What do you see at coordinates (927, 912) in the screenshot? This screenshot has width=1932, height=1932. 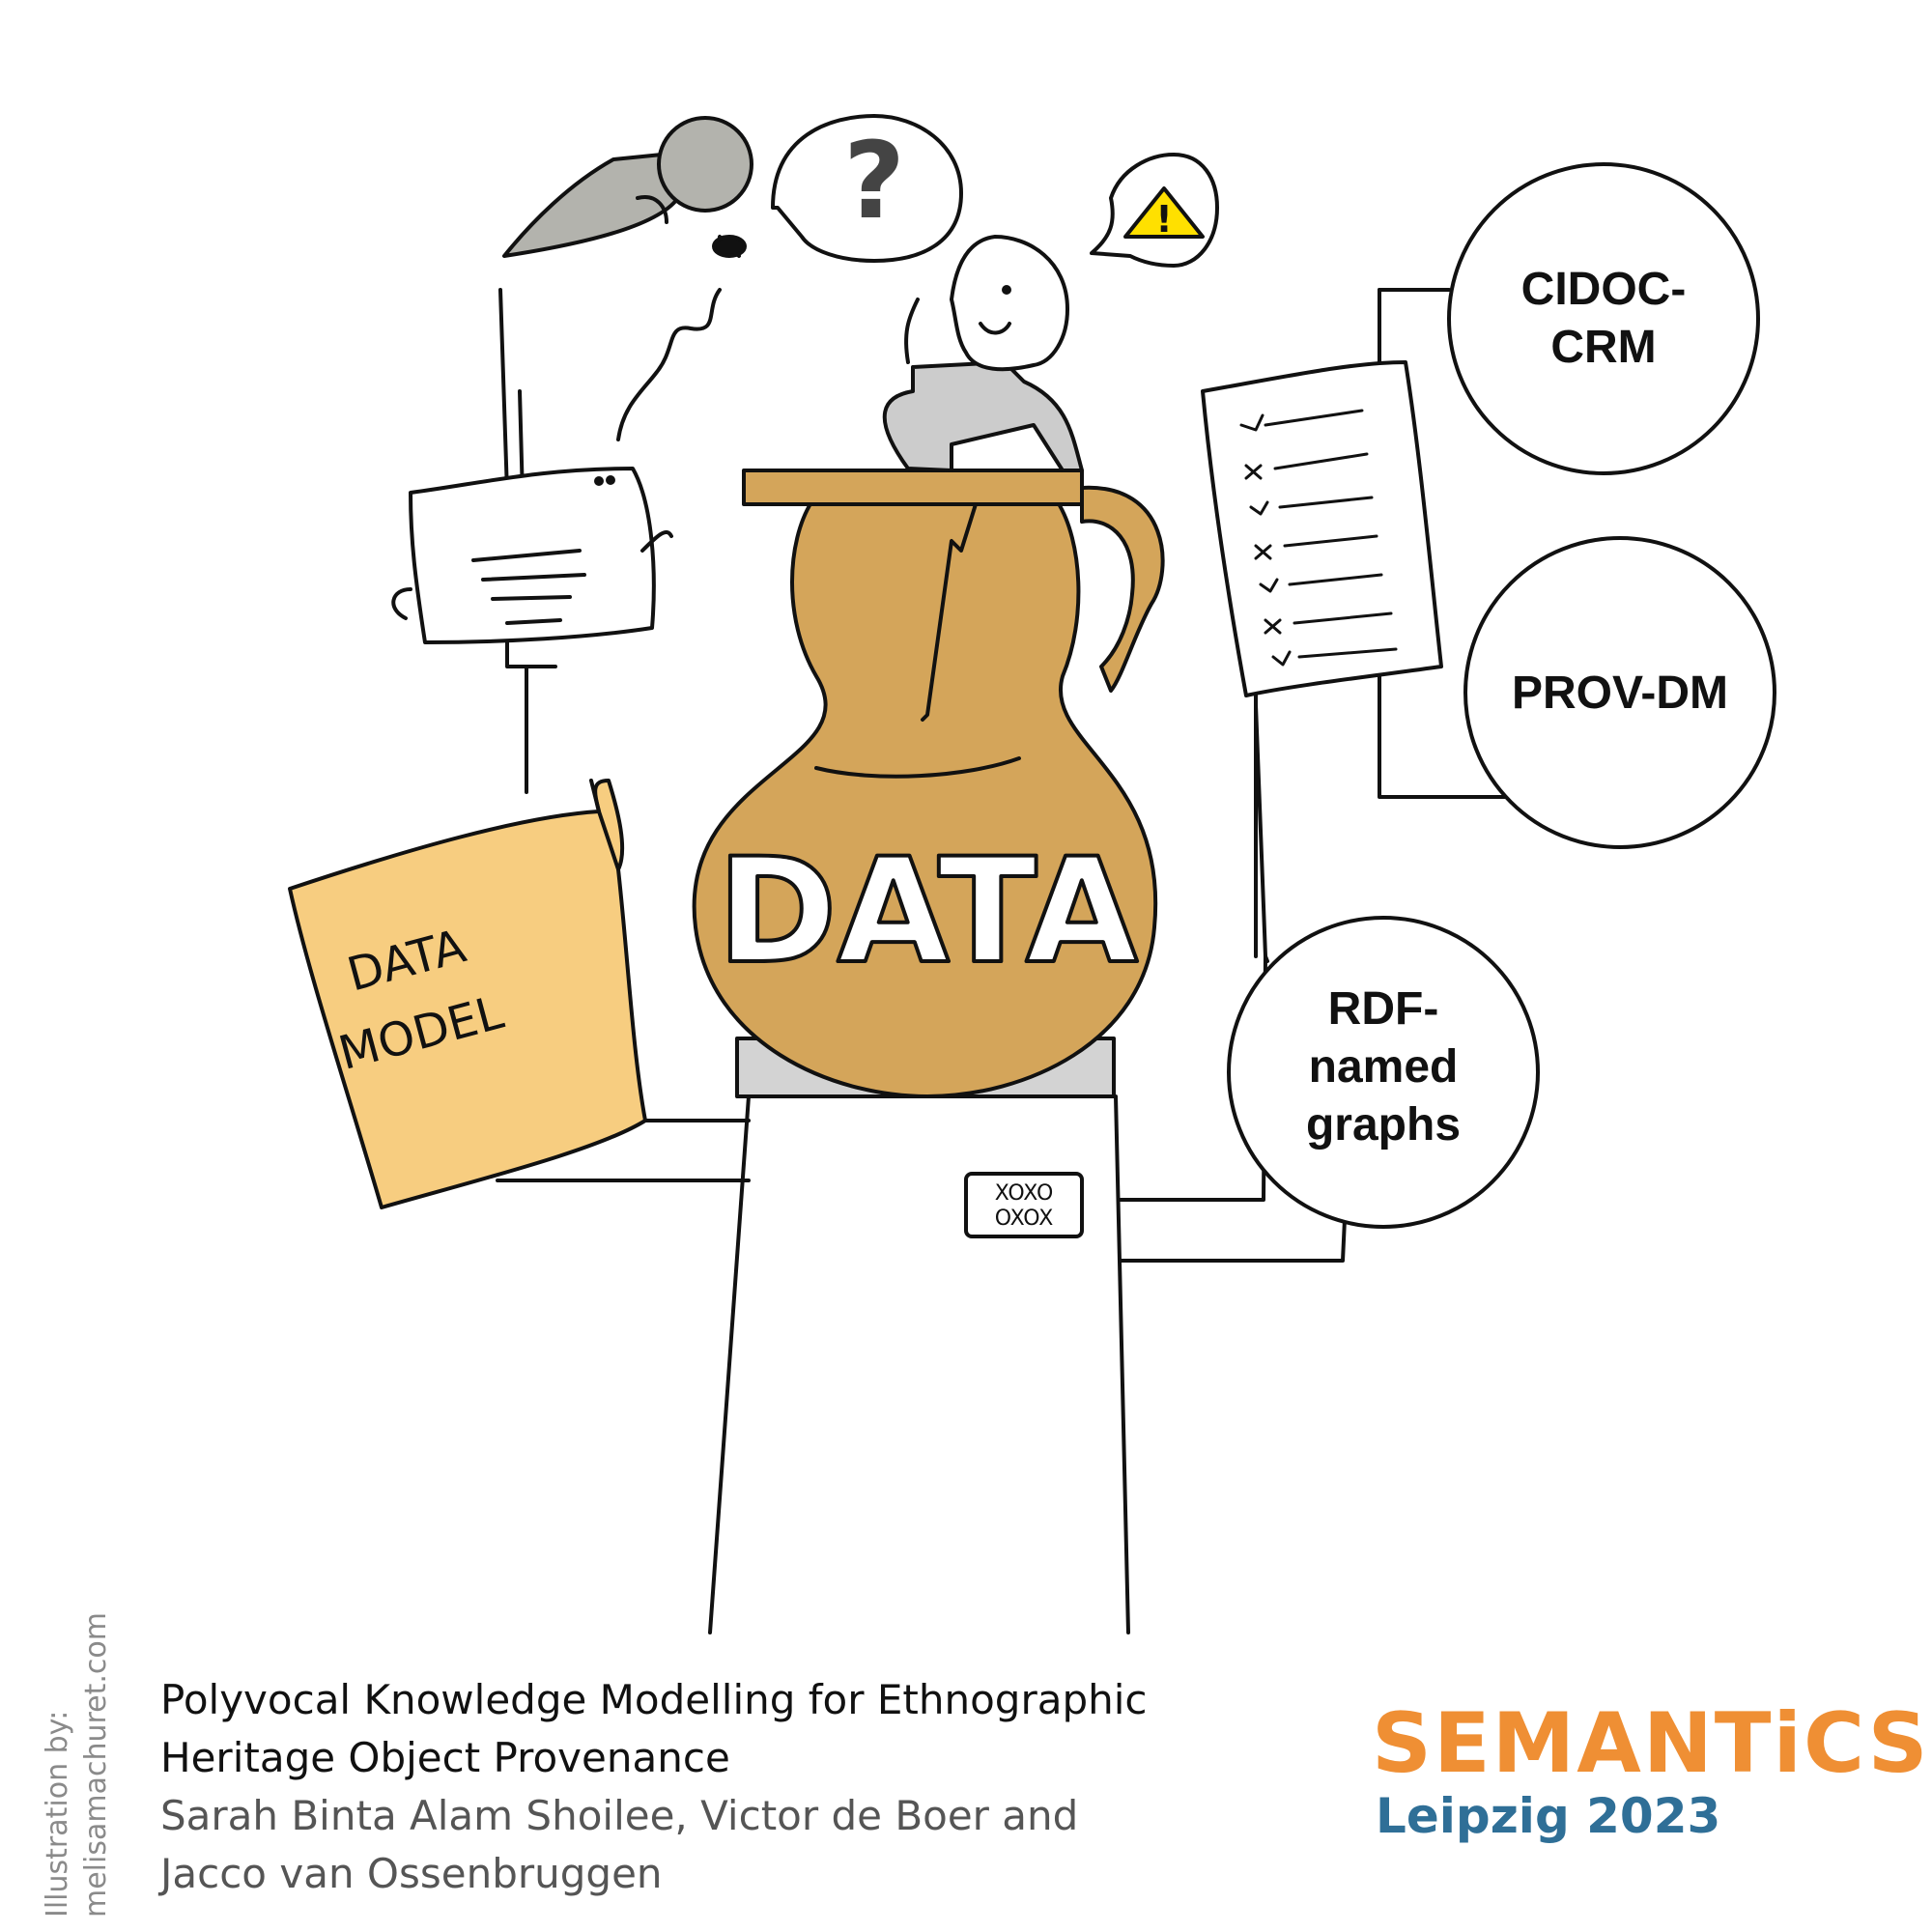 I see `jug-label: DATA` at bounding box center [927, 912].